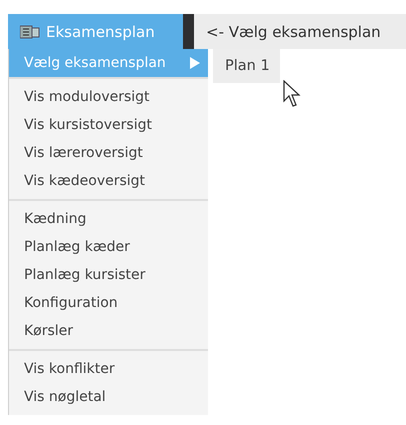 The width and height of the screenshot is (406, 425). Describe the element at coordinates (246, 66) in the screenshot. I see `submenu-item: Plan 1` at that location.